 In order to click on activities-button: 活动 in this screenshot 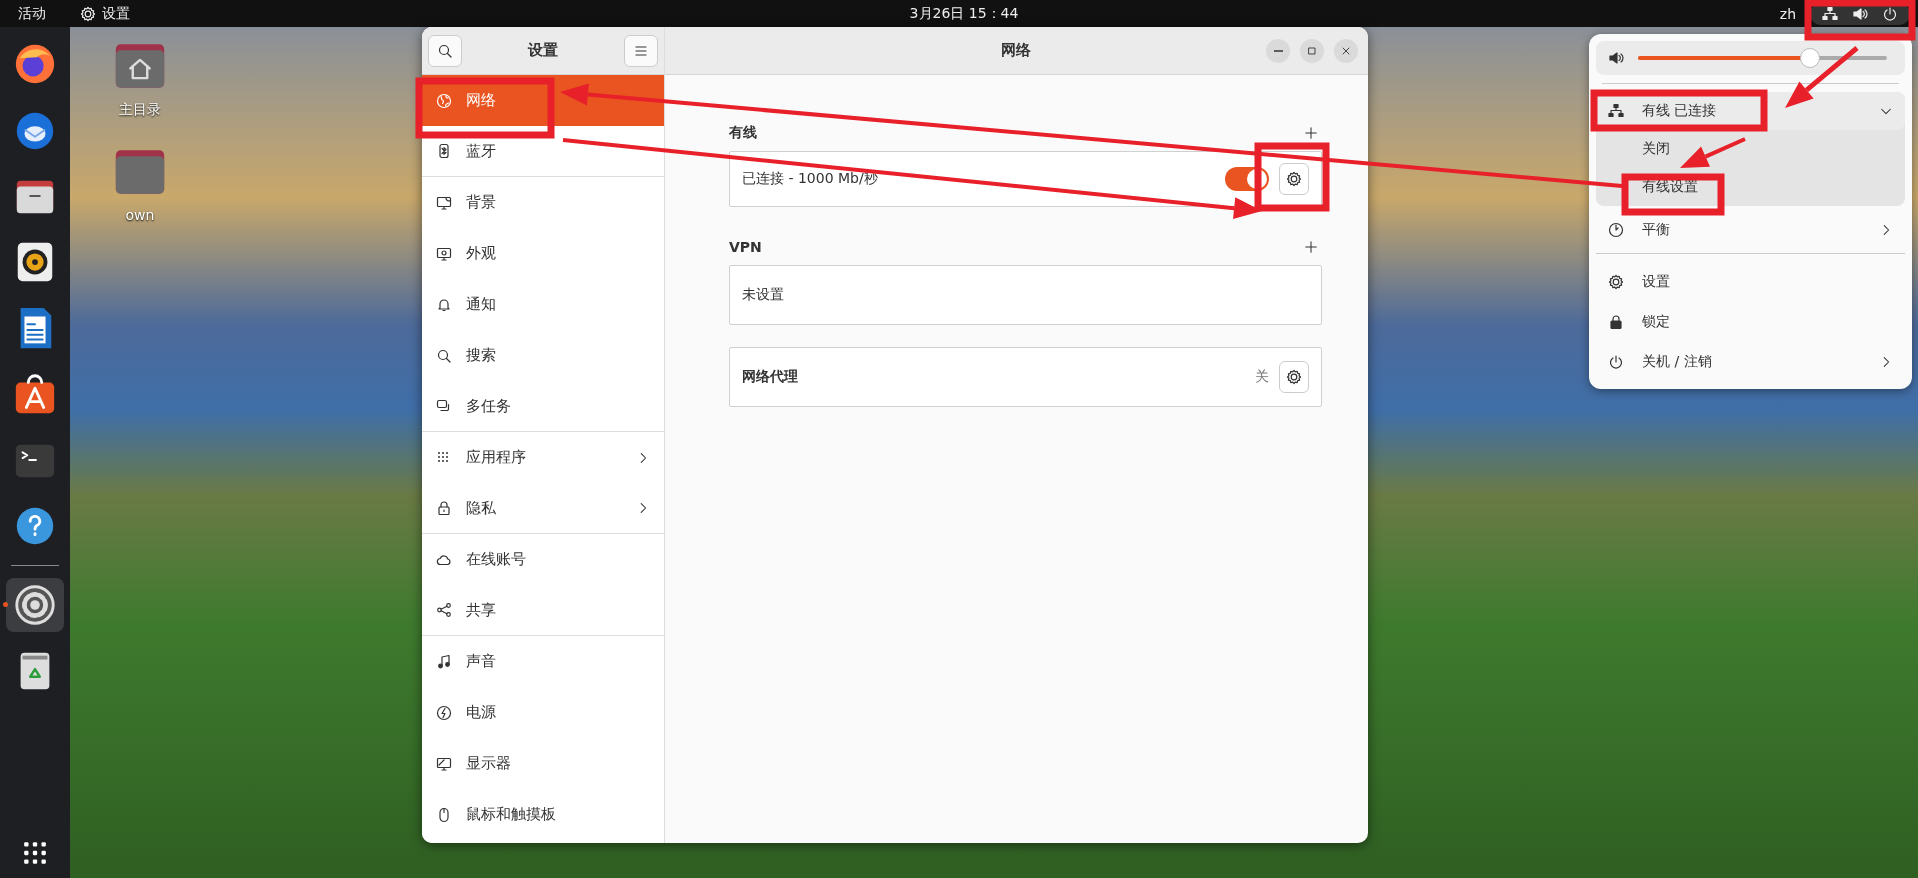, I will do `click(32, 13)`.